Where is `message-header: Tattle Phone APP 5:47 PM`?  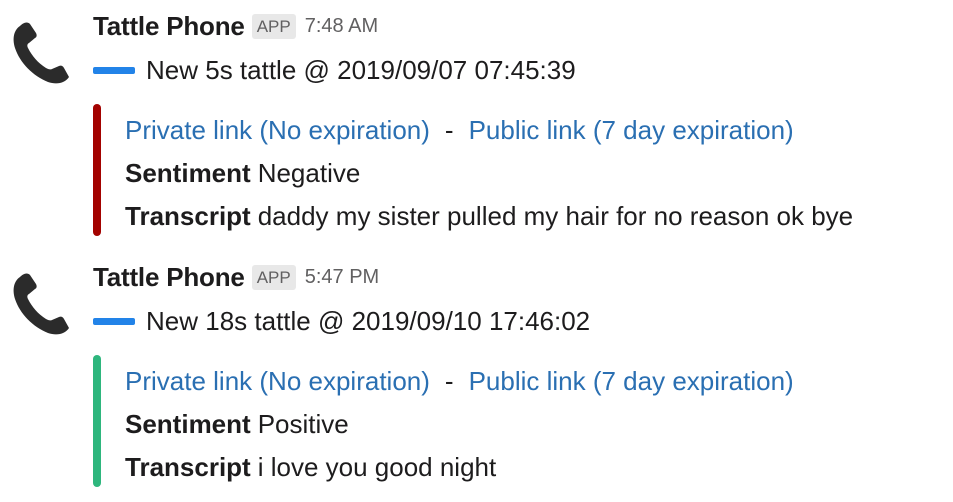
message-header: Tattle Phone APP 5:47 PM is located at coordinates (236, 277).